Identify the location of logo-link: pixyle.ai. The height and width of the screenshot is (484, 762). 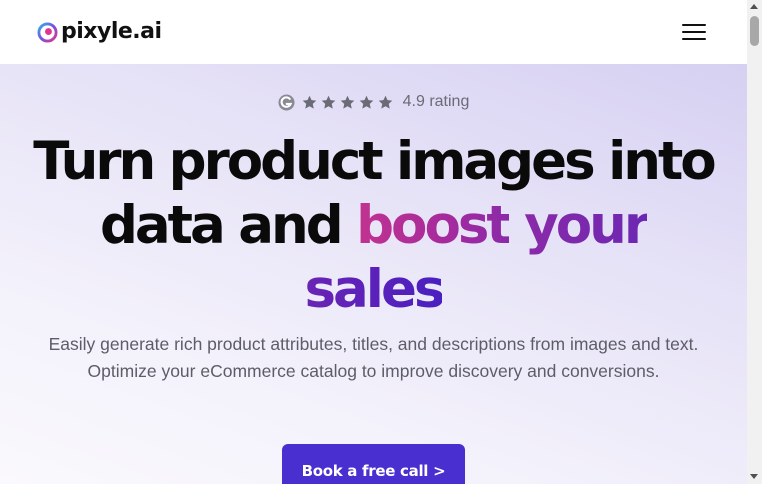
(99, 32).